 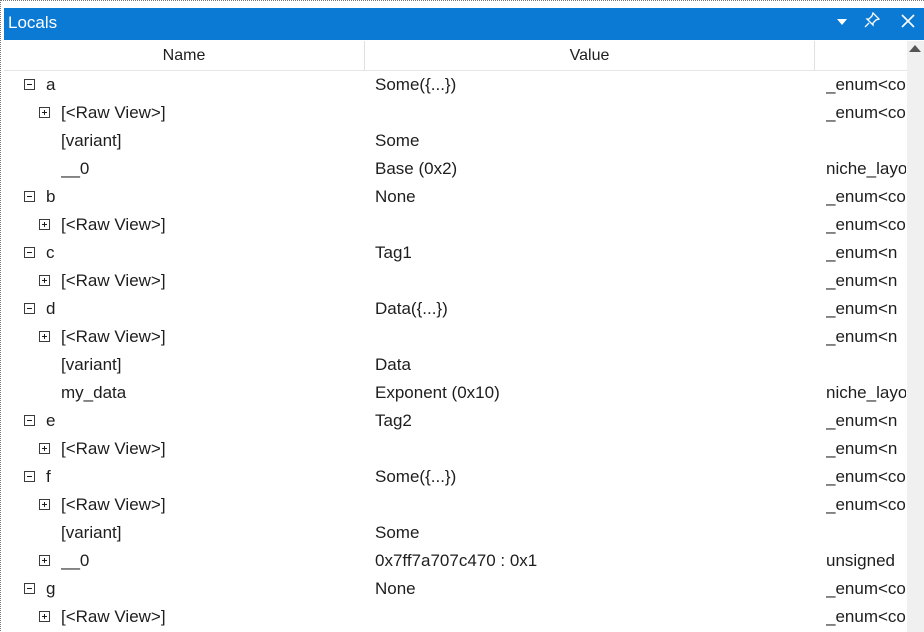 What do you see at coordinates (75, 168) in the screenshot?
I see `variable-name: __0` at bounding box center [75, 168].